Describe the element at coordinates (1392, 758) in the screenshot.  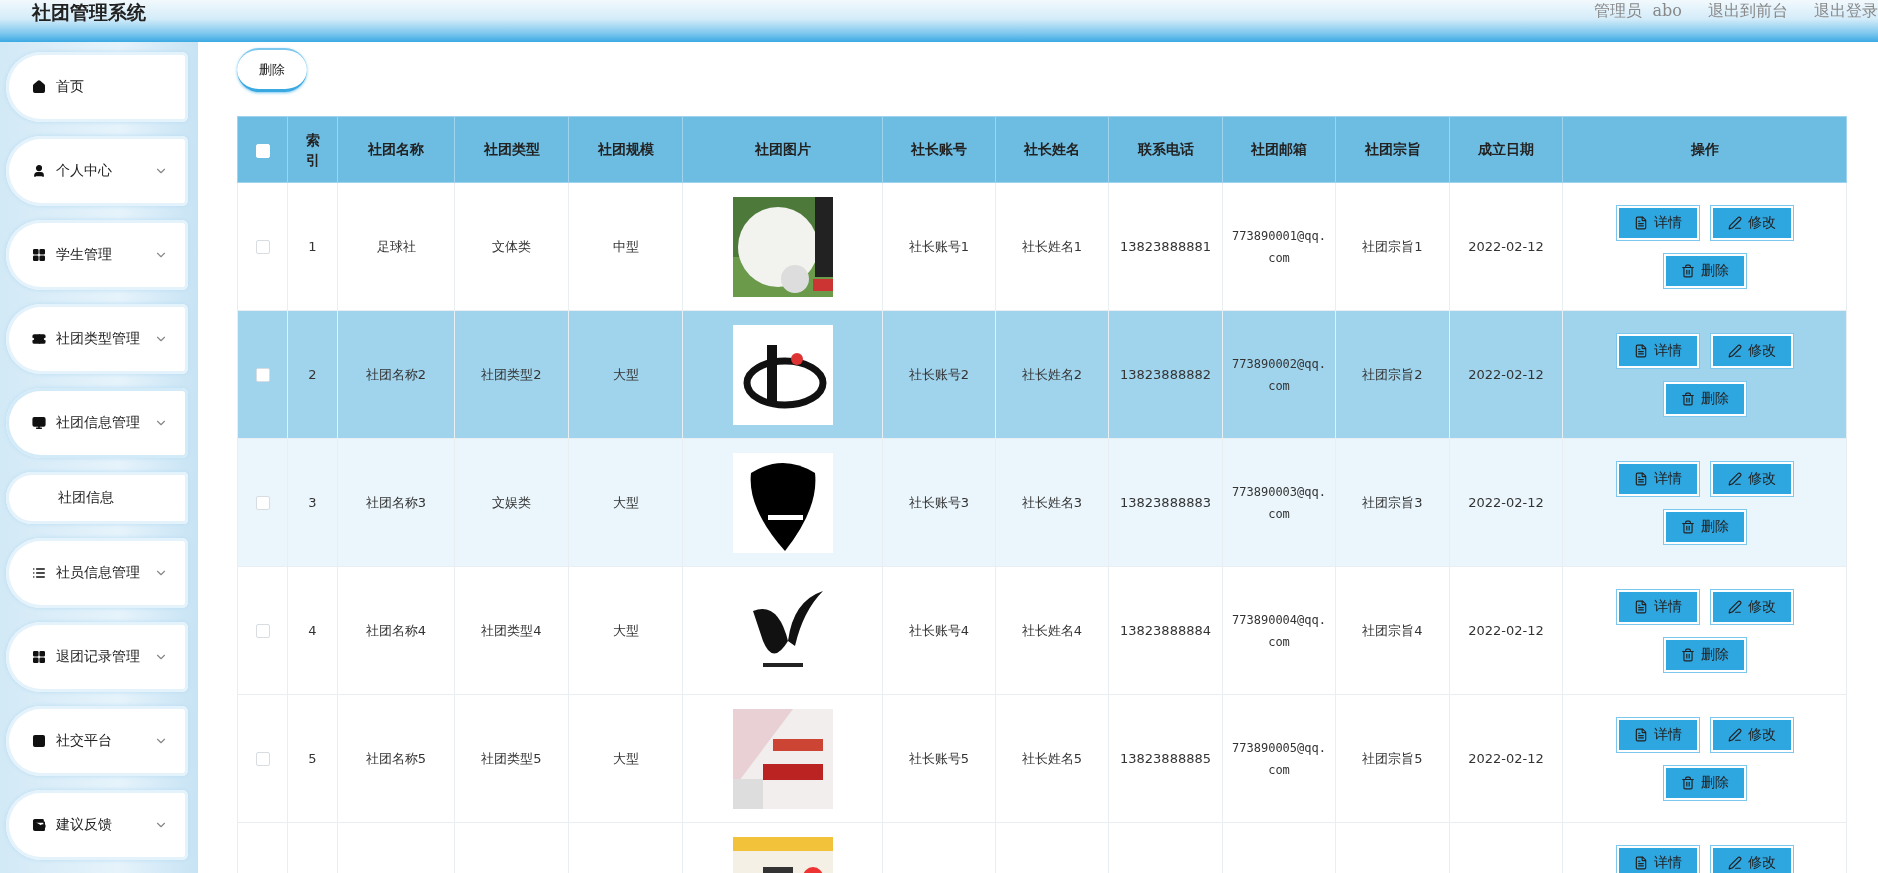
I see `table-cell: 社团宗旨5` at that location.